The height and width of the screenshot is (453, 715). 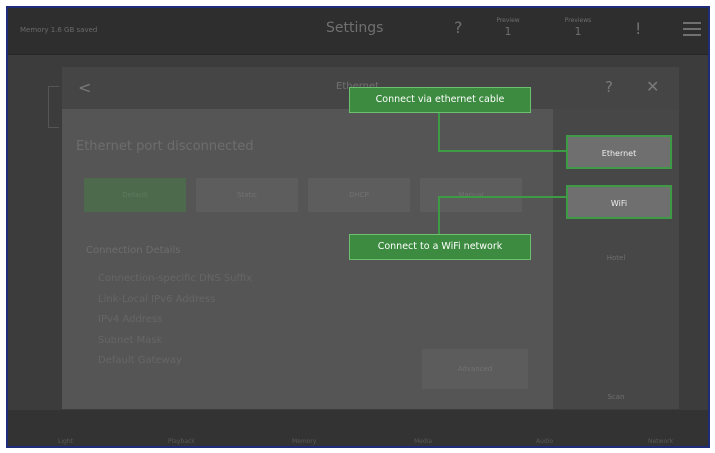 What do you see at coordinates (135, 195) in the screenshot?
I see `tab-default: Default` at bounding box center [135, 195].